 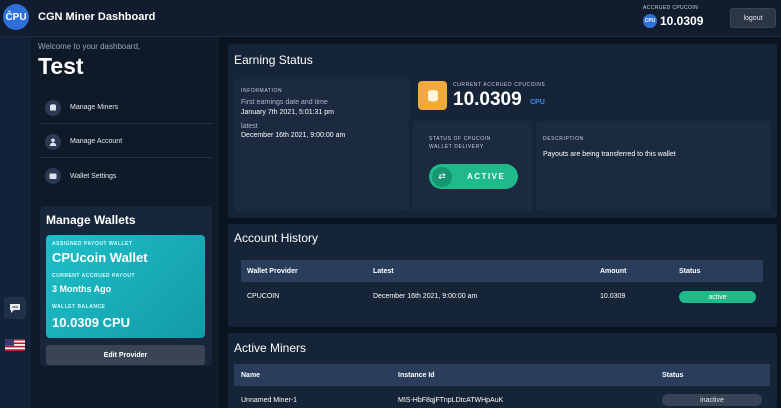 I want to click on nav-label: Manage Miners, so click(x=94, y=107).